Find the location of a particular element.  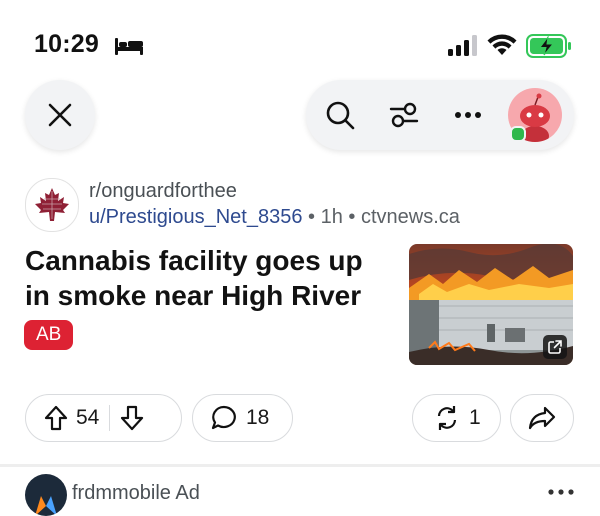

post-age: 1h is located at coordinates (331, 217).